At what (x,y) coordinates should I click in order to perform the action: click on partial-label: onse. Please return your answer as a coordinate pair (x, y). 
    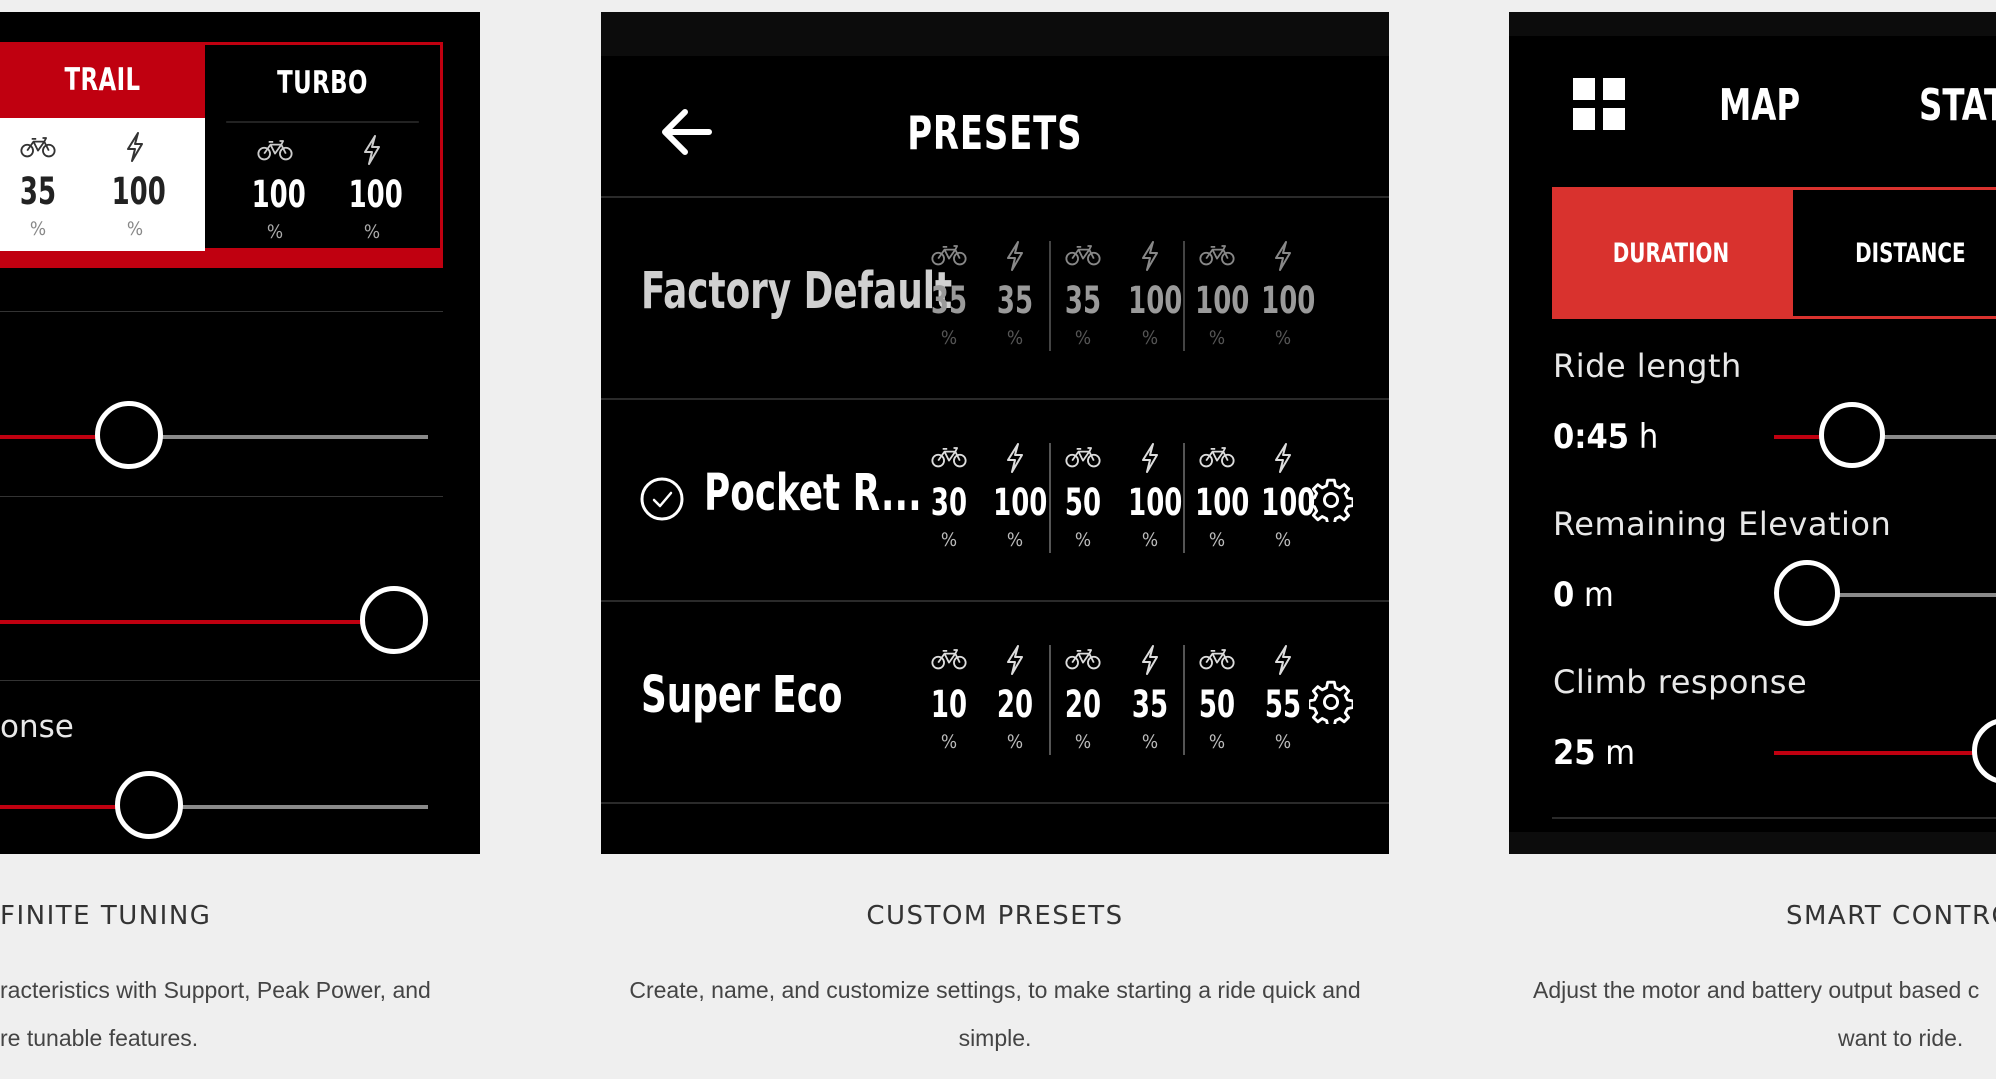
    Looking at the image, I should click on (37, 727).